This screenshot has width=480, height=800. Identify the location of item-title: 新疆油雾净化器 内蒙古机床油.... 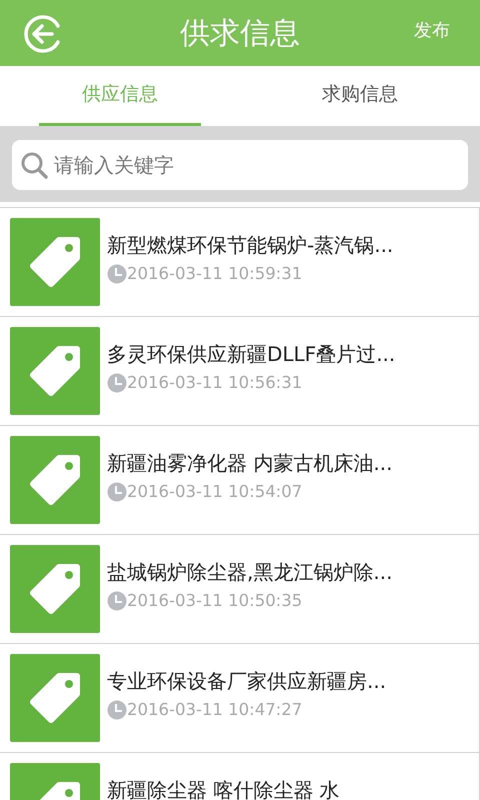
(249, 463).